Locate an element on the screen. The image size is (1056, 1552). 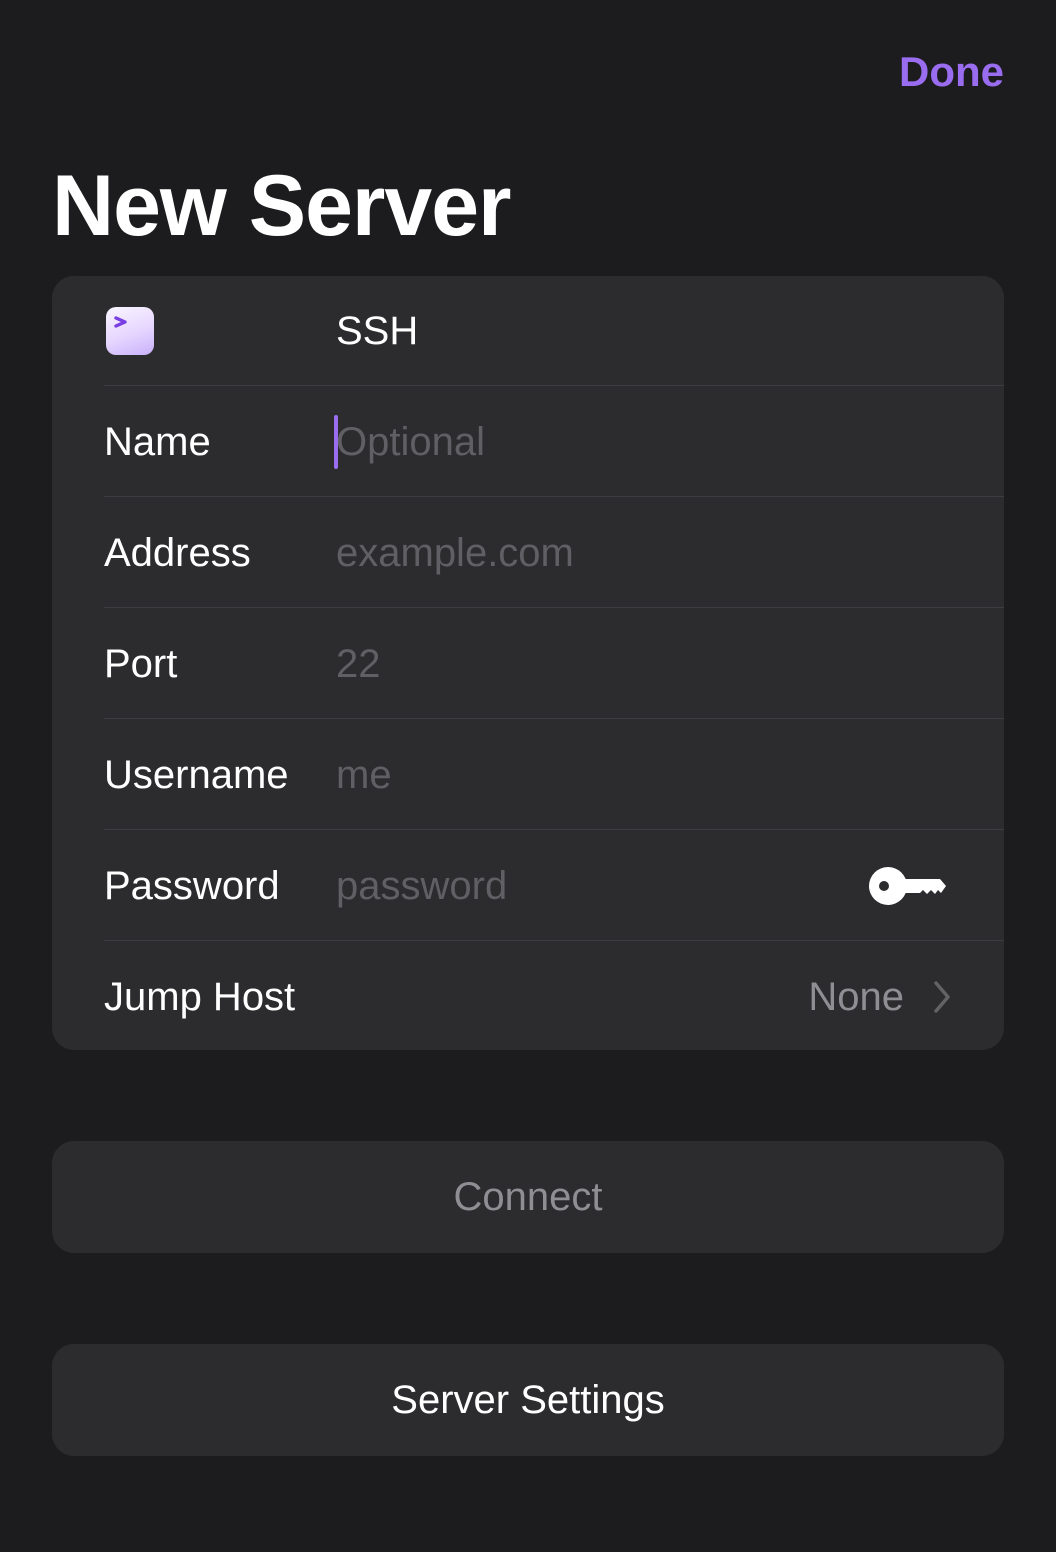
username-label: Username is located at coordinates (196, 775).